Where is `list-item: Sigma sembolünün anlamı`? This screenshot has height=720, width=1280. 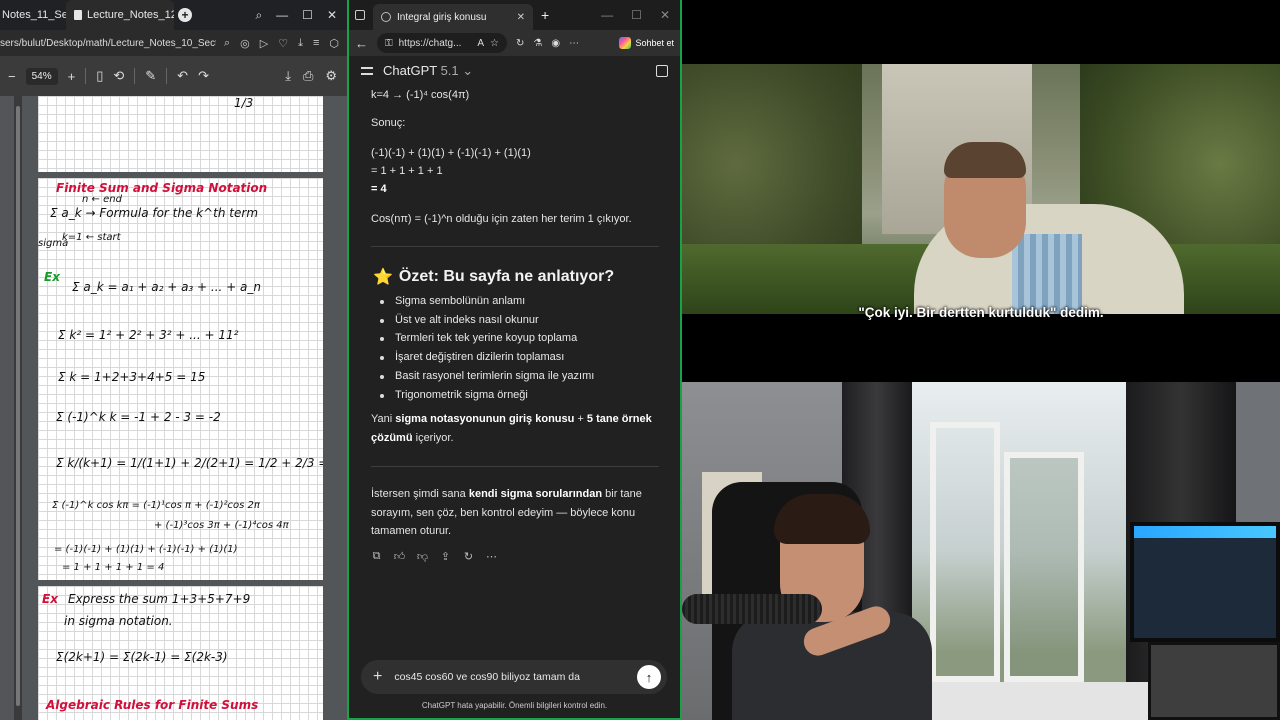 list-item: Sigma sembolünün anlamı is located at coordinates (515, 301).